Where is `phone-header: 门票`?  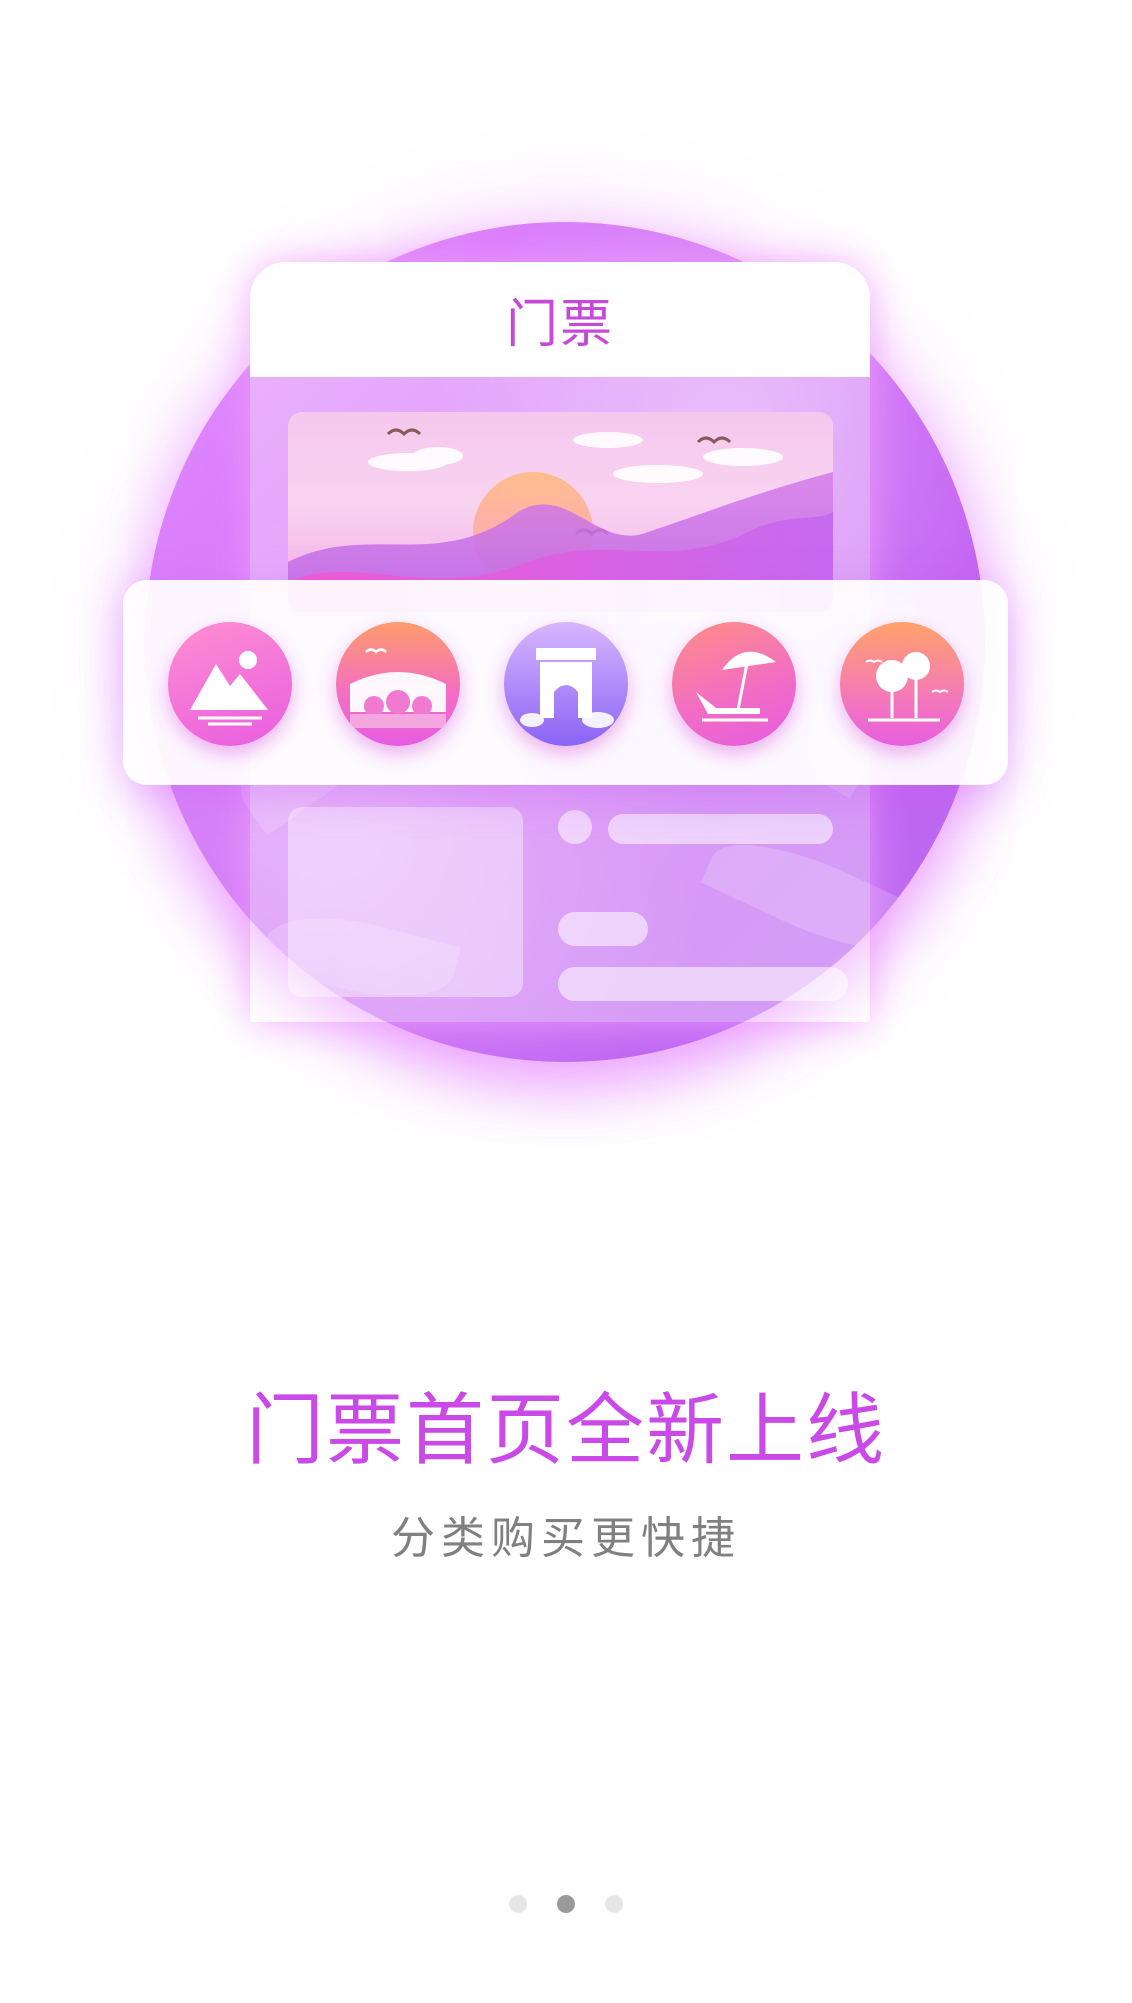 phone-header: 门票 is located at coordinates (560, 319).